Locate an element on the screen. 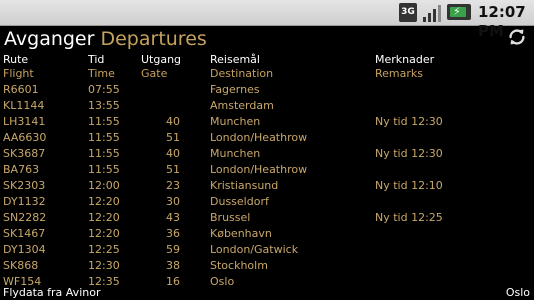 This screenshot has height=300, width=534. col-header-gate-no: Utgang is located at coordinates (161, 59).